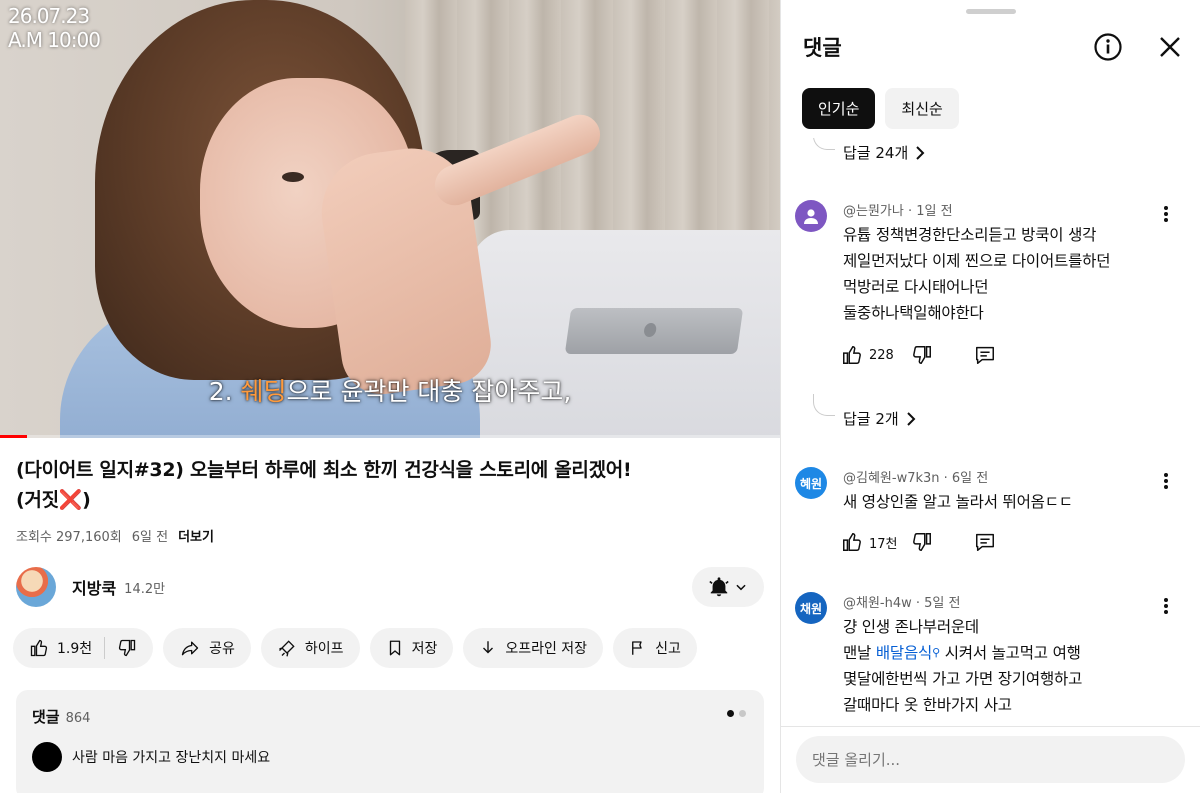 This screenshot has width=1200, height=793. What do you see at coordinates (429, 391) in the screenshot?
I see `subtitle-rest: 으로 윤곽만 대충 잡아주고,` at bounding box center [429, 391].